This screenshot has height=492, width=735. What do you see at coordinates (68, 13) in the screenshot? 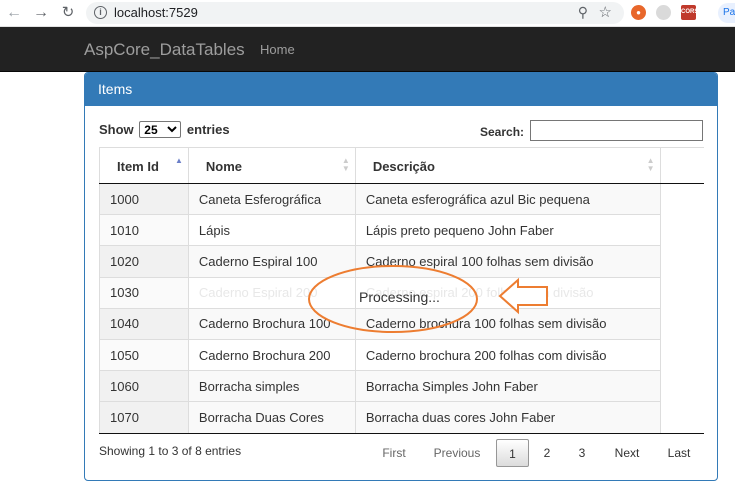
I see `reload-icon: ↻` at bounding box center [68, 13].